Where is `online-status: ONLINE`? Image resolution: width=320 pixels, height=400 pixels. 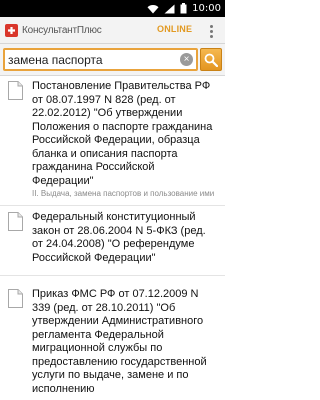
online-status: ONLINE is located at coordinates (174, 29).